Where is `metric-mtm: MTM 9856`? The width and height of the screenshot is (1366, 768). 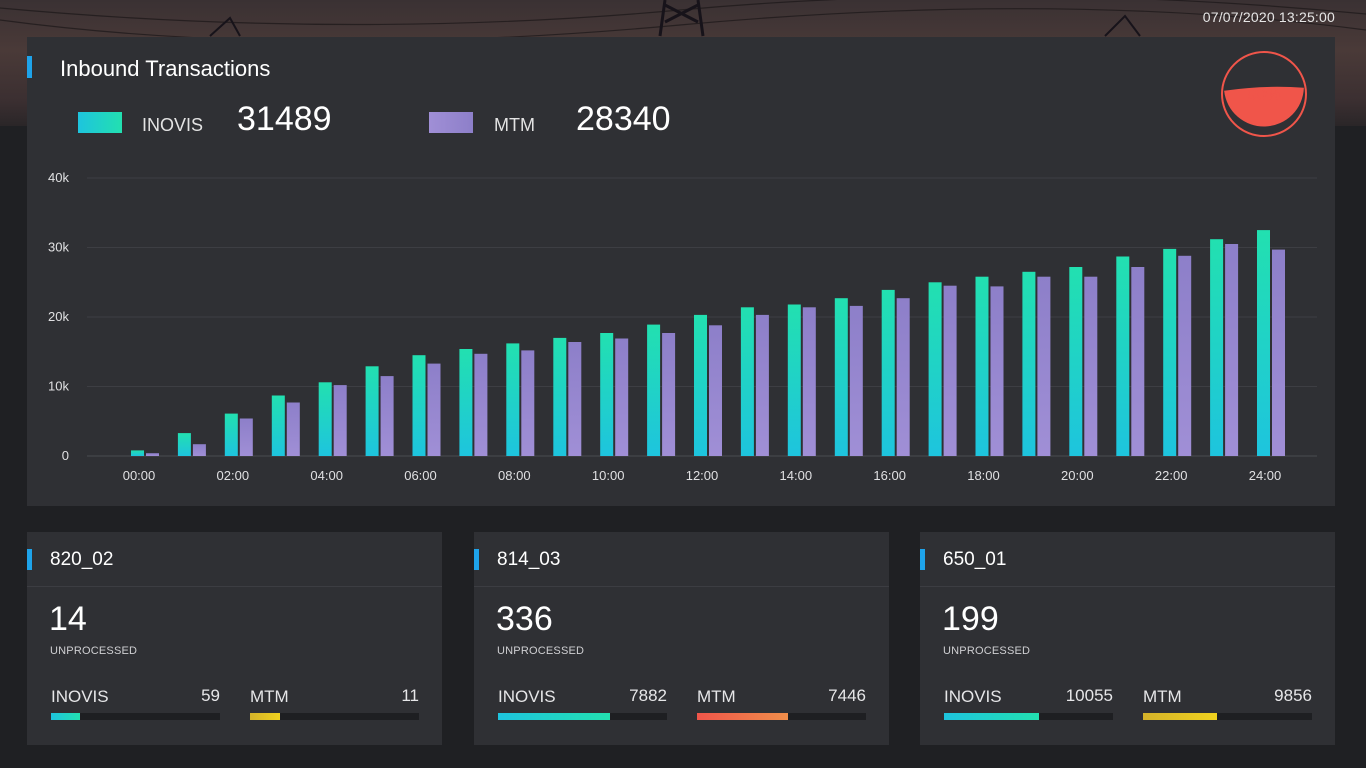 metric-mtm: MTM 9856 is located at coordinates (1227, 704).